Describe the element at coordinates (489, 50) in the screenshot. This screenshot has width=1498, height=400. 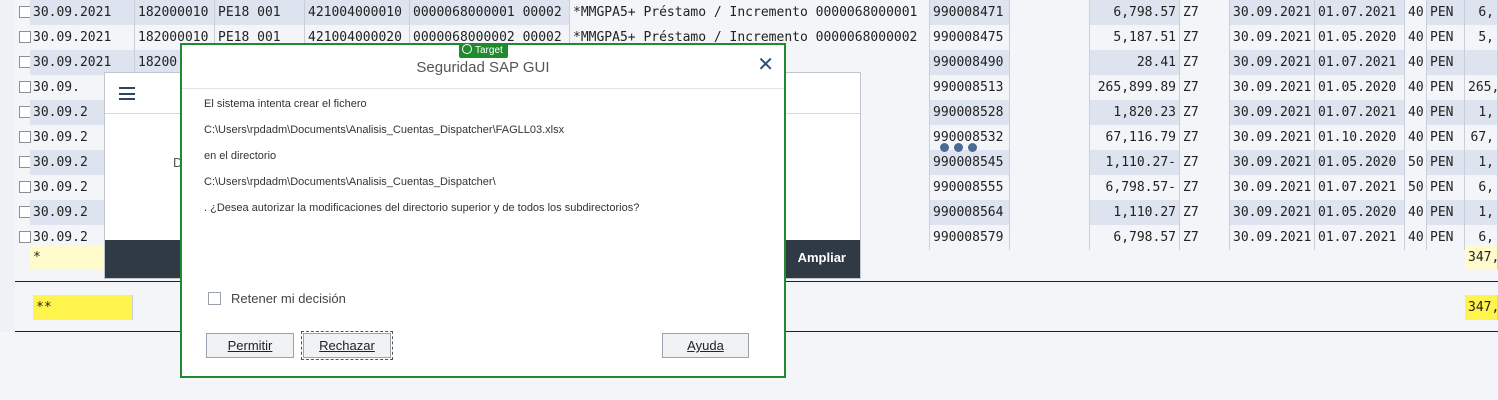
I see `target-badge-label: Target` at that location.